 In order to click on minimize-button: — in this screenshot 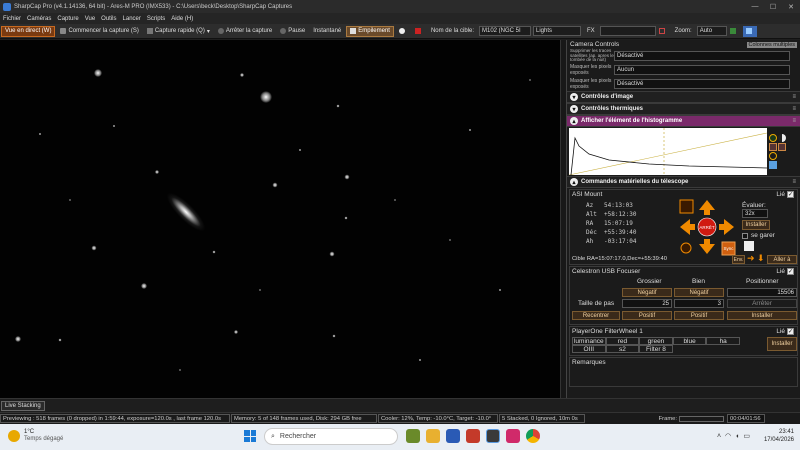, I will do `click(755, 6)`.